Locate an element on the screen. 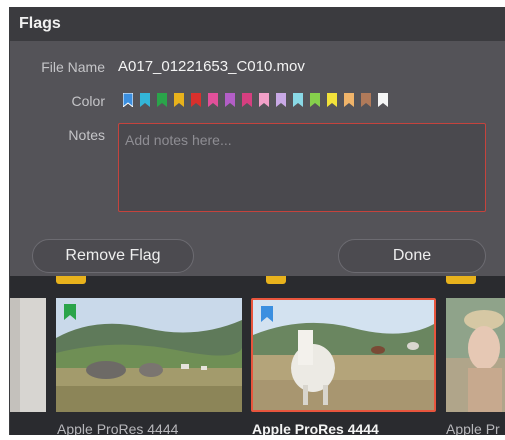 This screenshot has width=505, height=440. clip-label: Apple ProRes 4444 is located at coordinates (118, 428).